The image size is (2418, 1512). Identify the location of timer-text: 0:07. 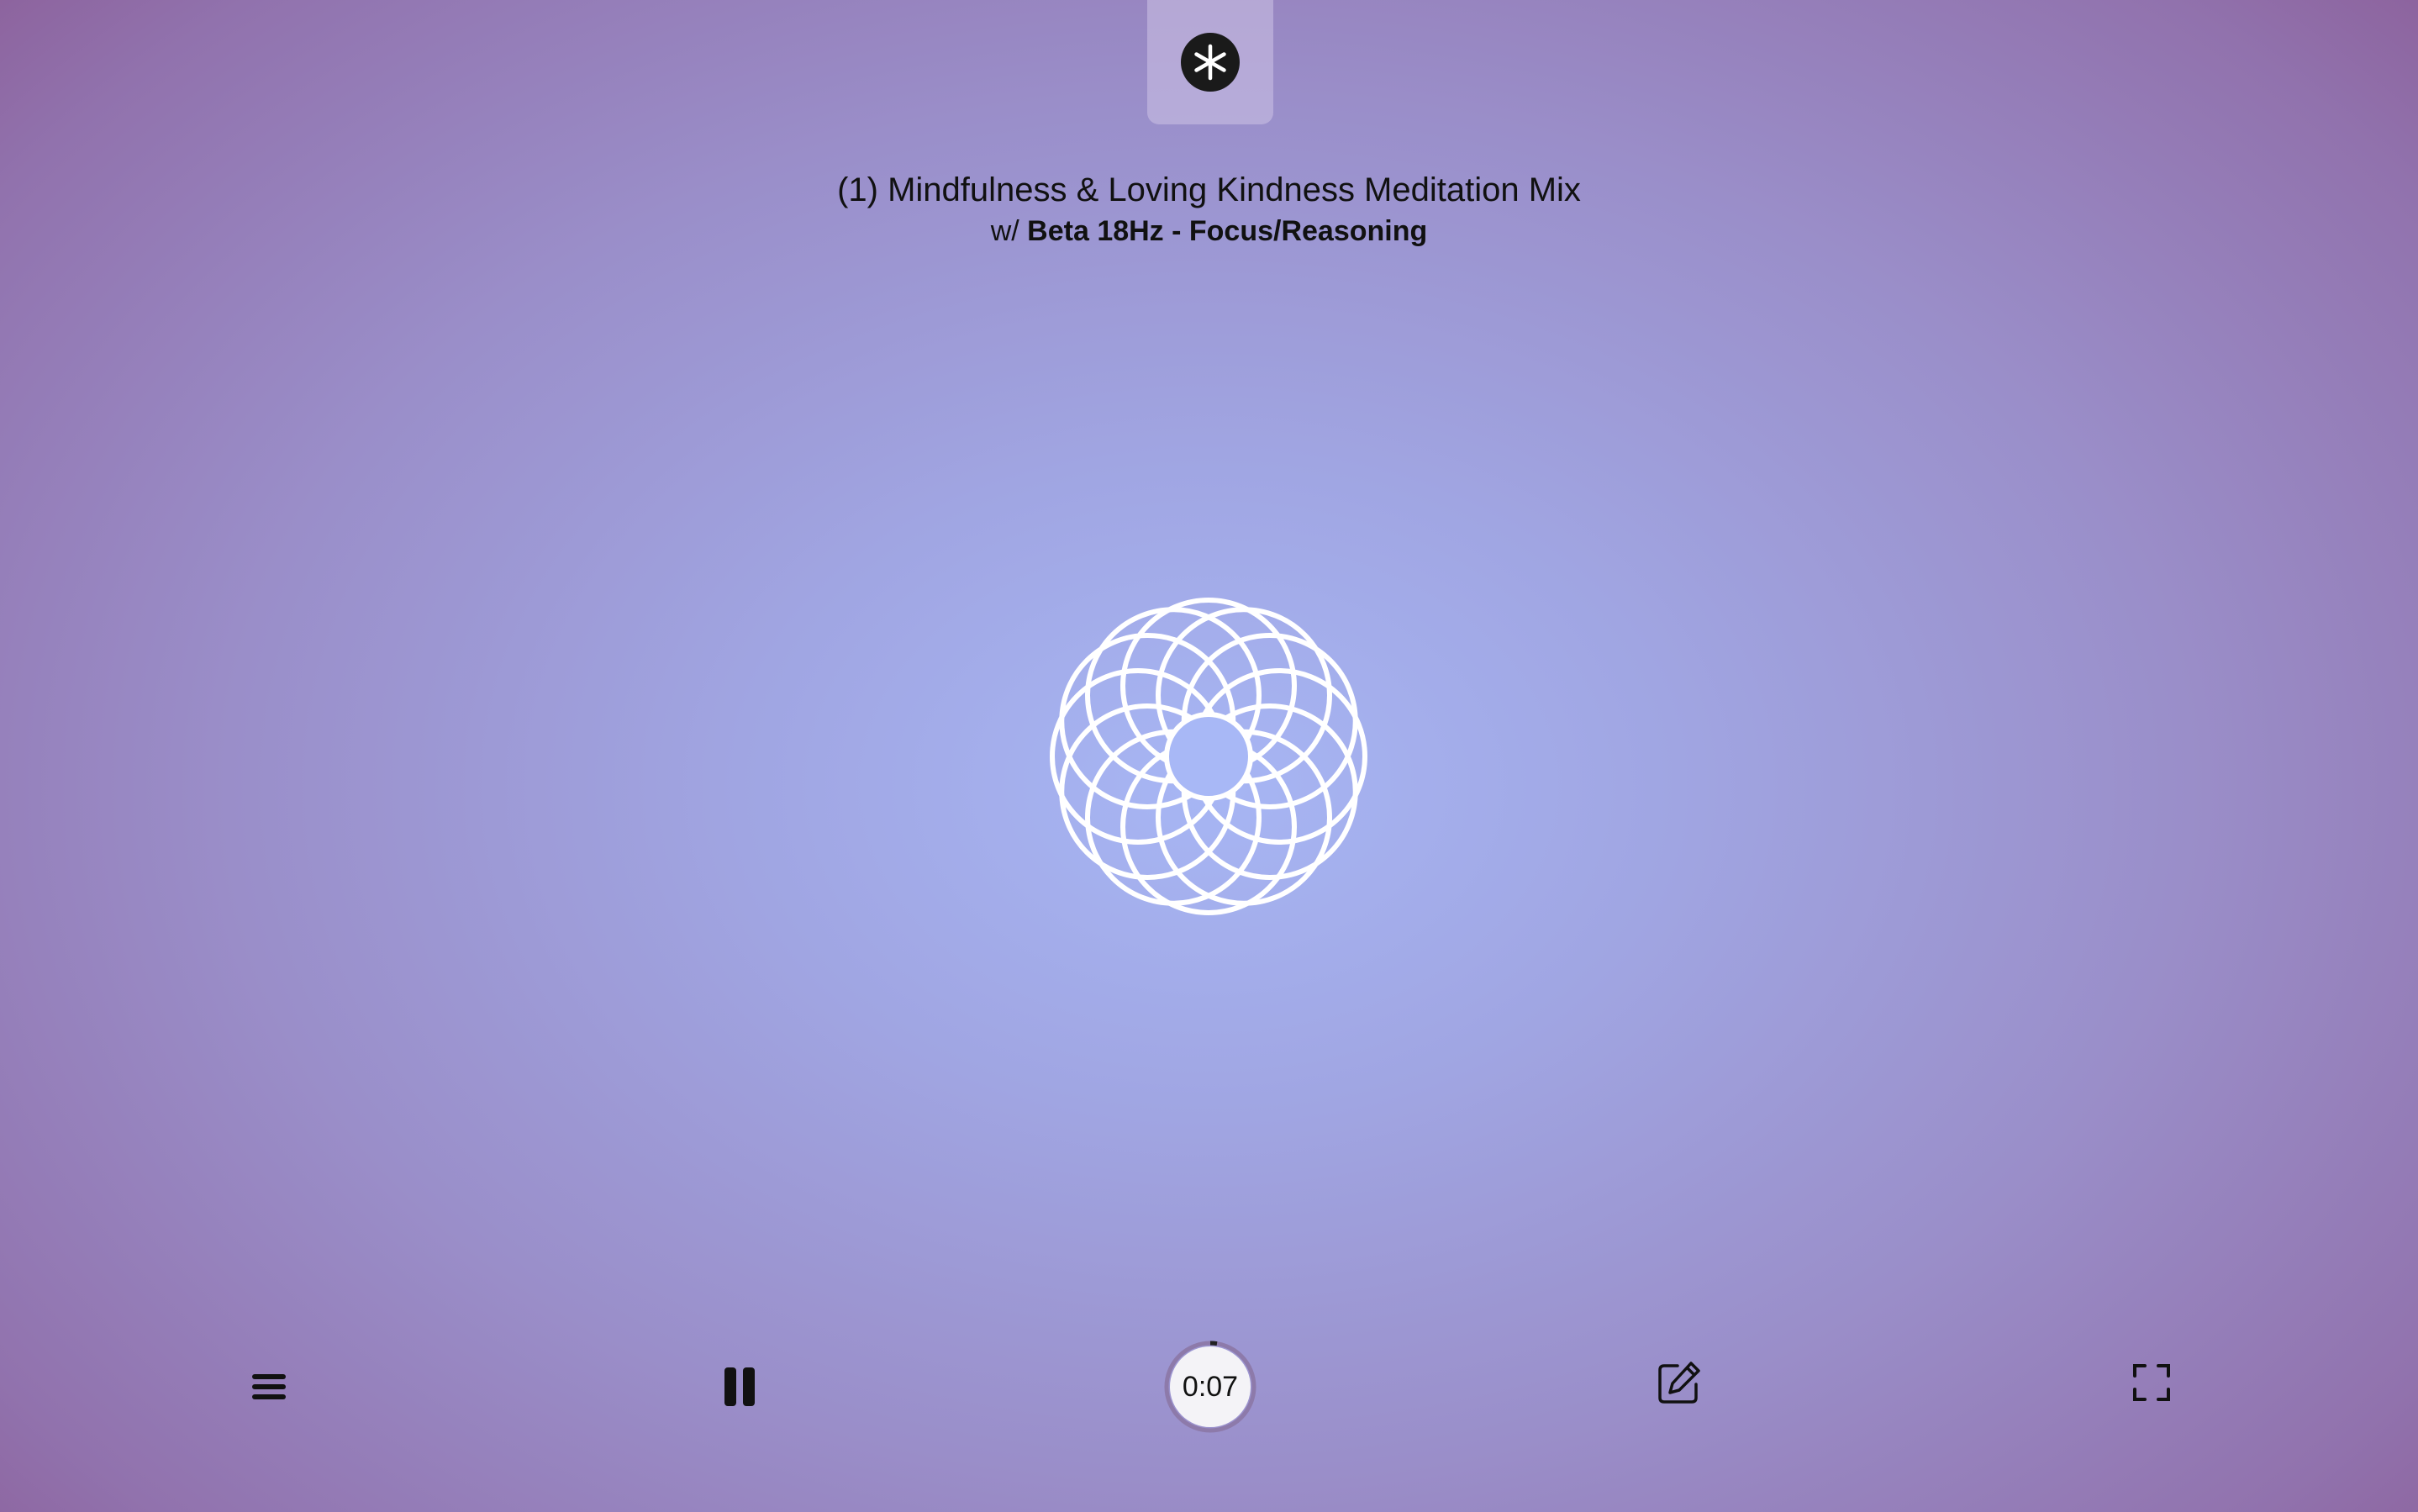
(1210, 1387).